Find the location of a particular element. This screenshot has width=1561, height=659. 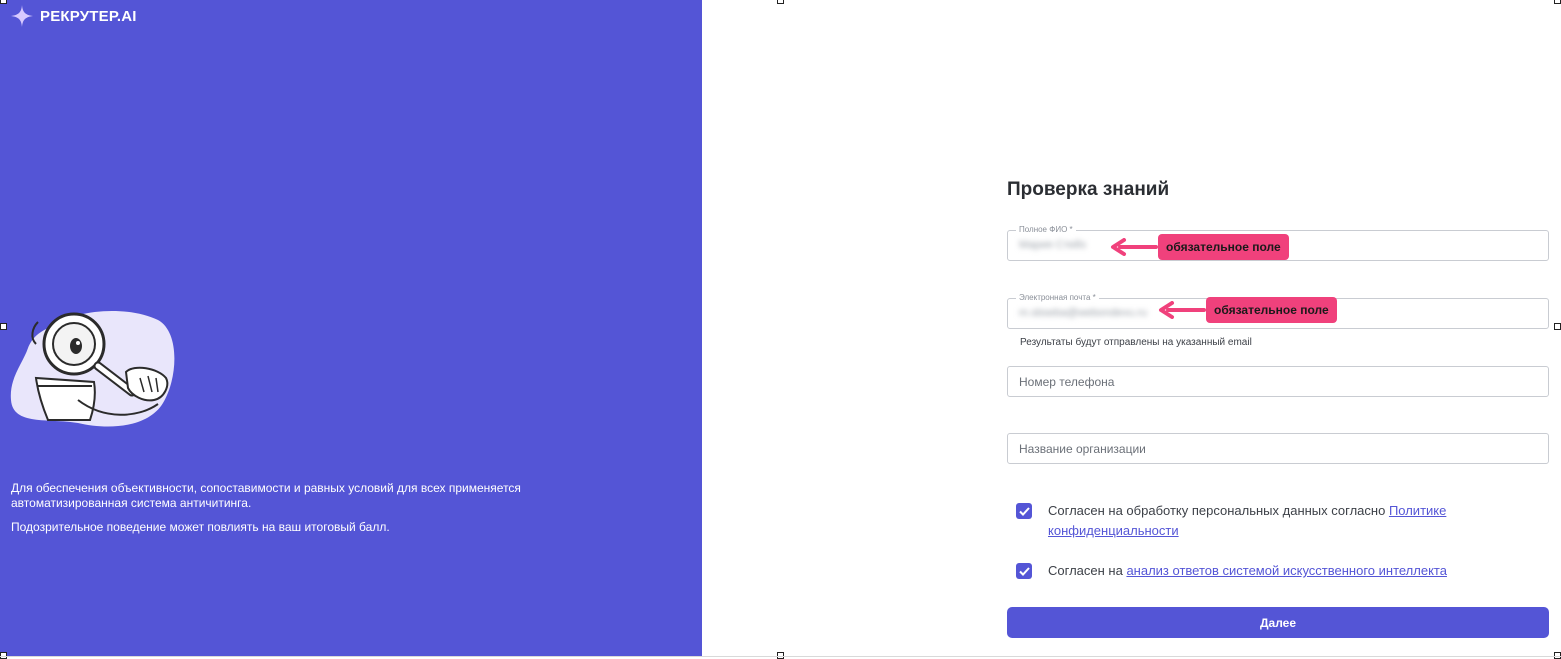

organization-field is located at coordinates (1278, 448).